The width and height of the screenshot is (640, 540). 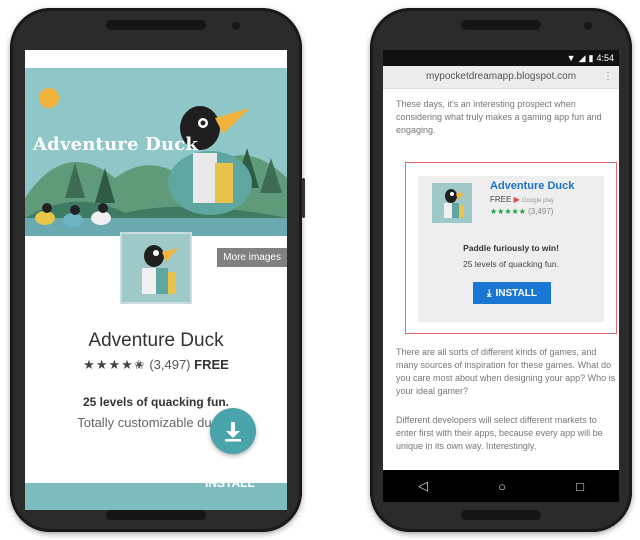 What do you see at coordinates (156, 340) in the screenshot?
I see `app-name: Adventure Duck` at bounding box center [156, 340].